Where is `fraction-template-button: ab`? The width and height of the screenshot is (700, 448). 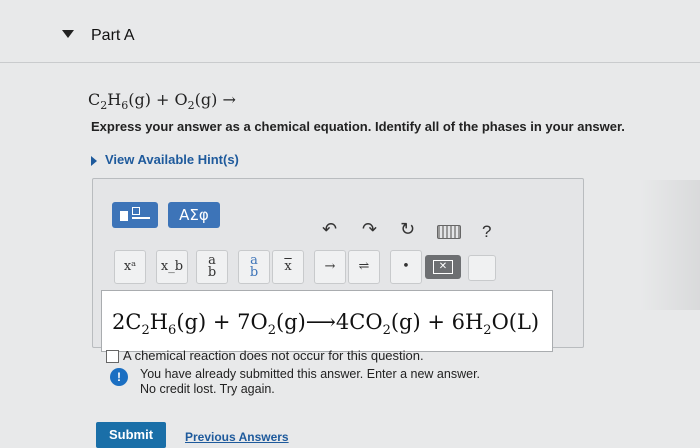
fraction-template-button: ab is located at coordinates (254, 267).